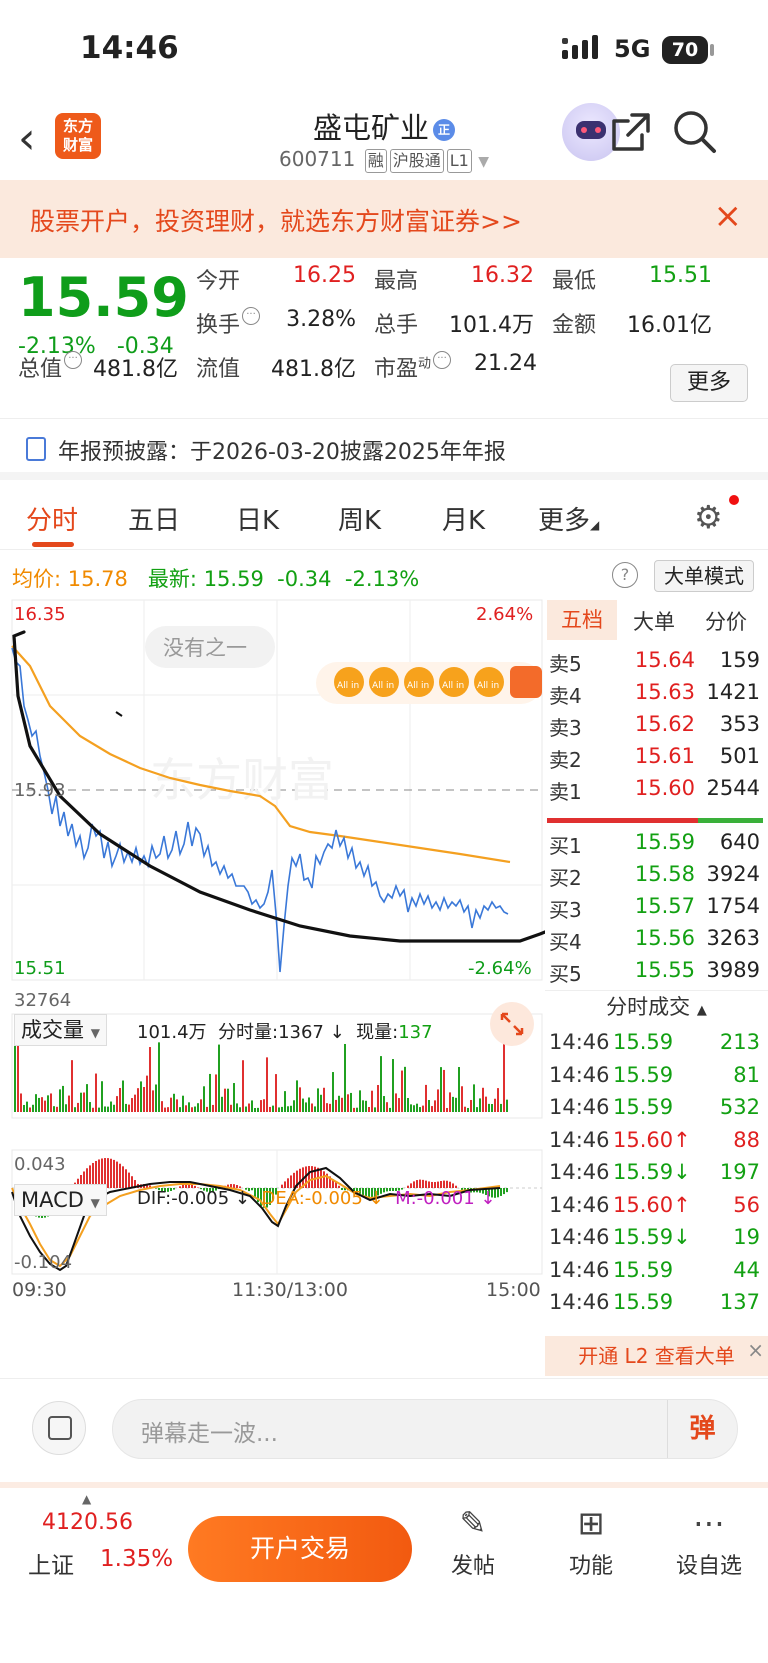 Image resolution: width=768 pixels, height=1663 pixels. Describe the element at coordinates (565, 910) in the screenshot. I see `level-label: 买3` at that location.